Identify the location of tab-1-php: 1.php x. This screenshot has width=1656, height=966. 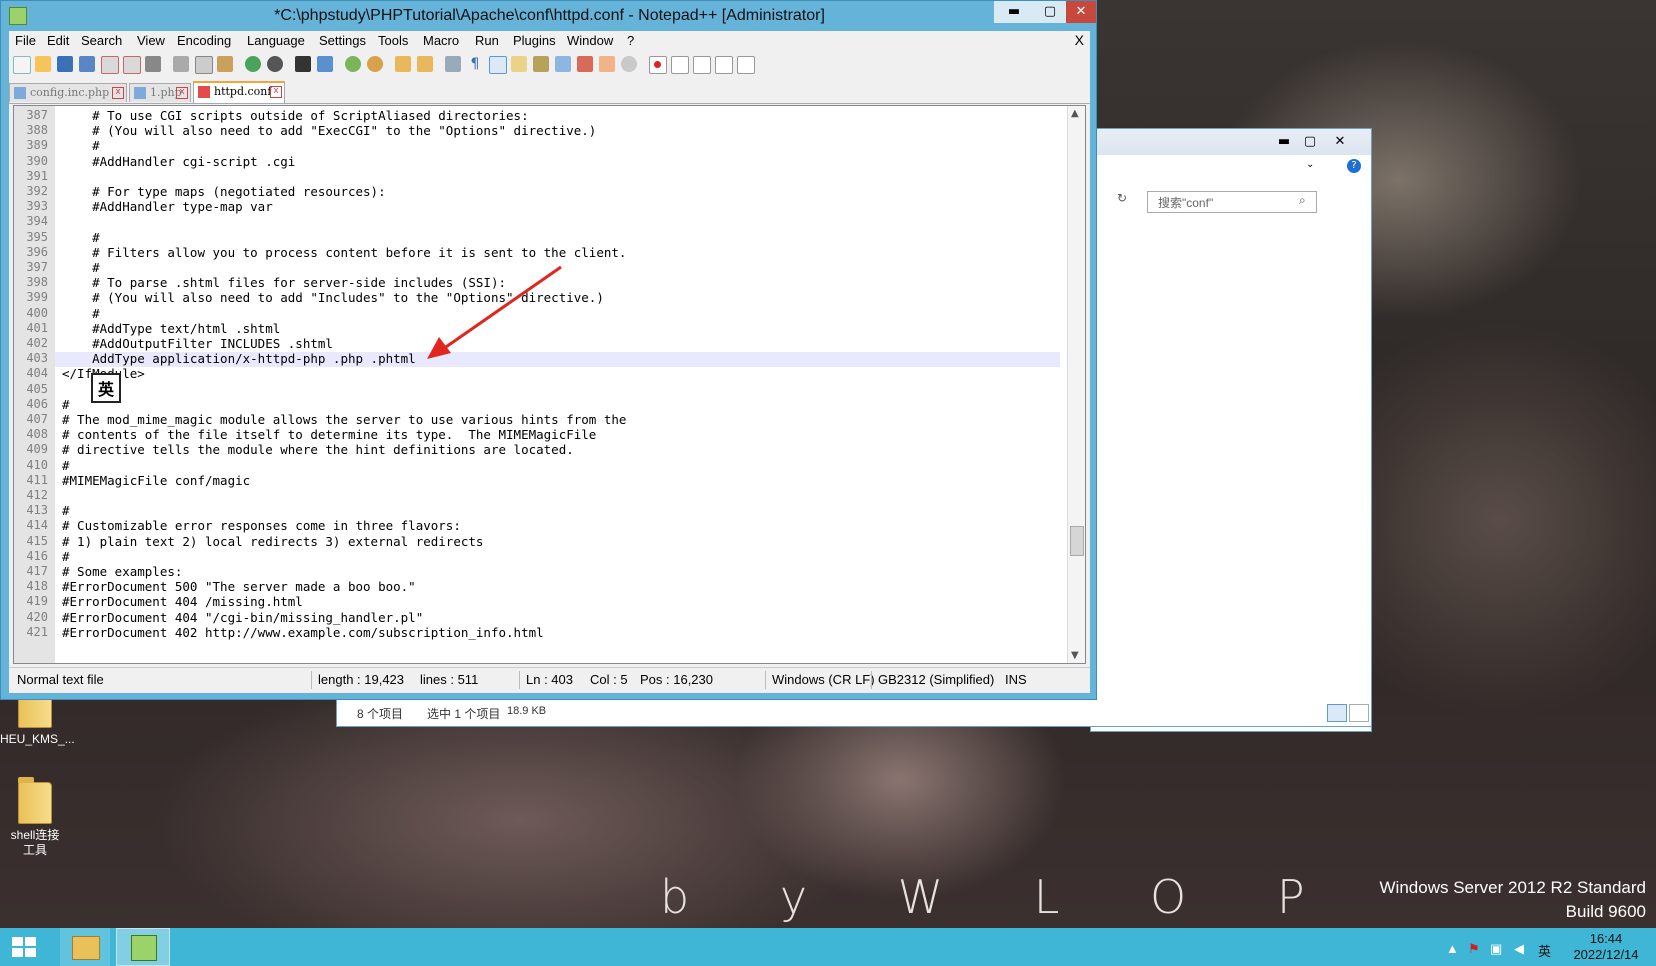
(160, 92).